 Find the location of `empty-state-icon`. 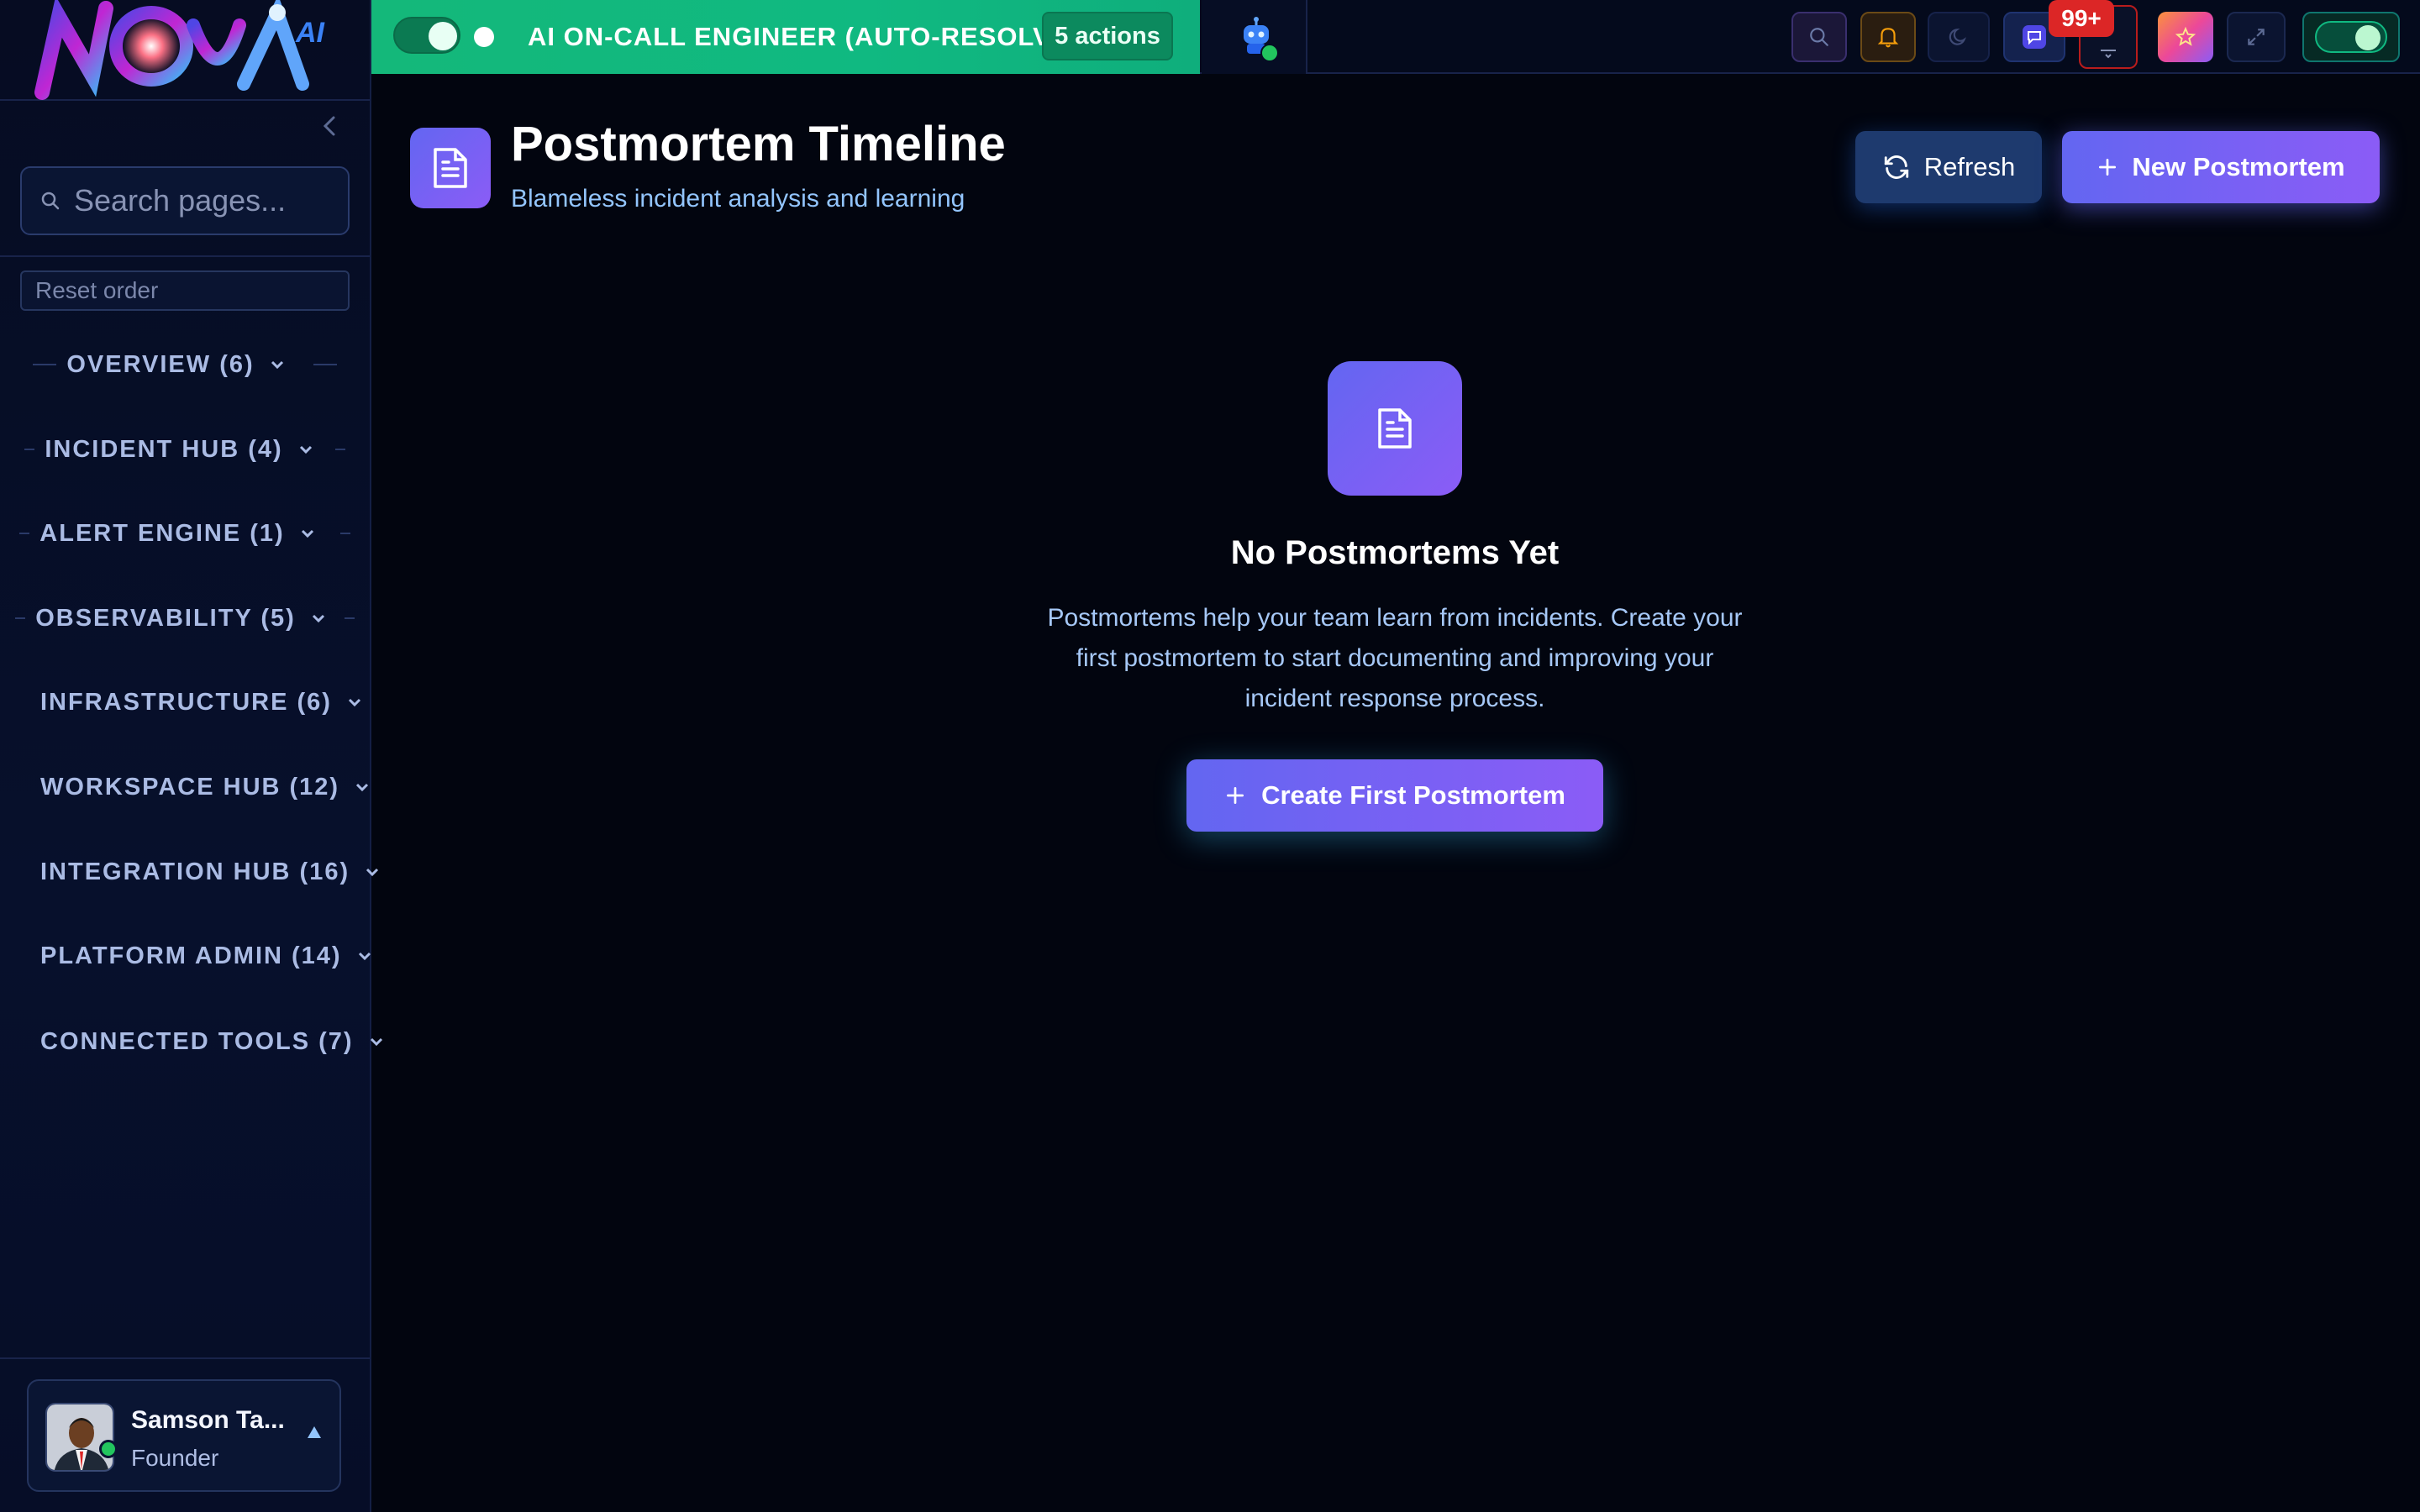

empty-state-icon is located at coordinates (1395, 428).